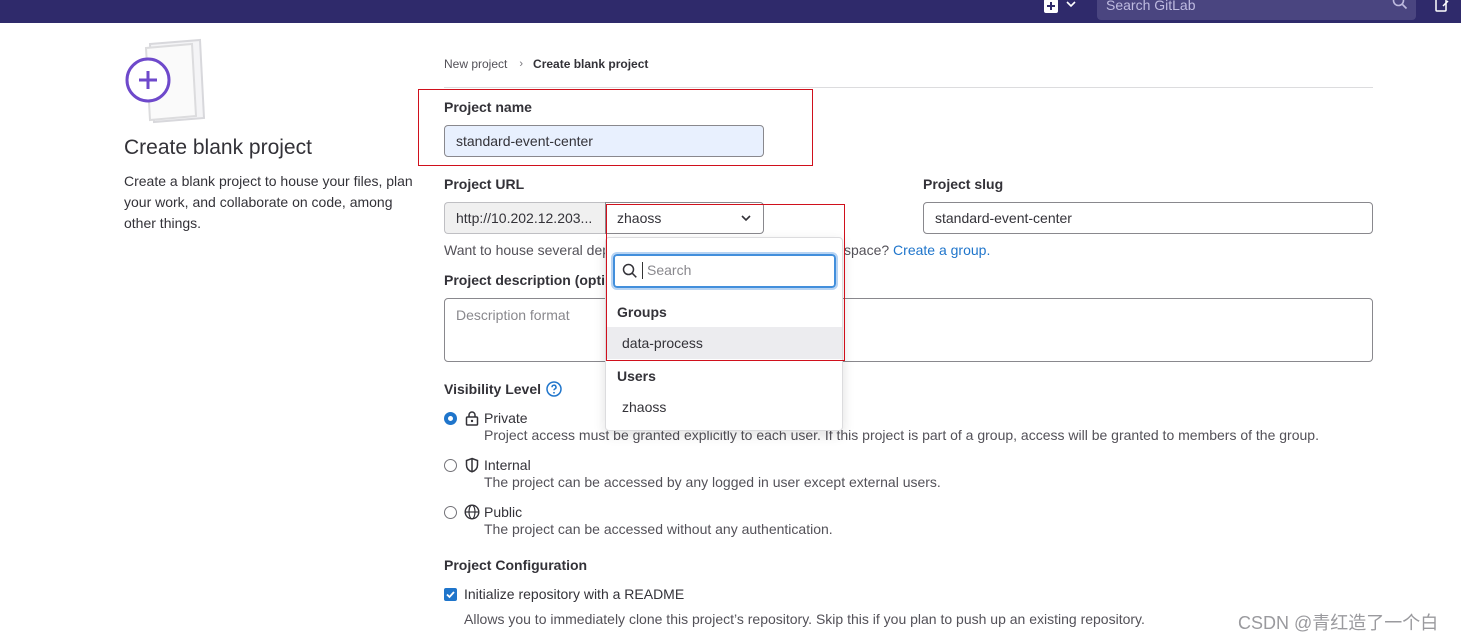 The image size is (1461, 639). What do you see at coordinates (963, 184) in the screenshot?
I see `project-slug-label: Project slug` at bounding box center [963, 184].